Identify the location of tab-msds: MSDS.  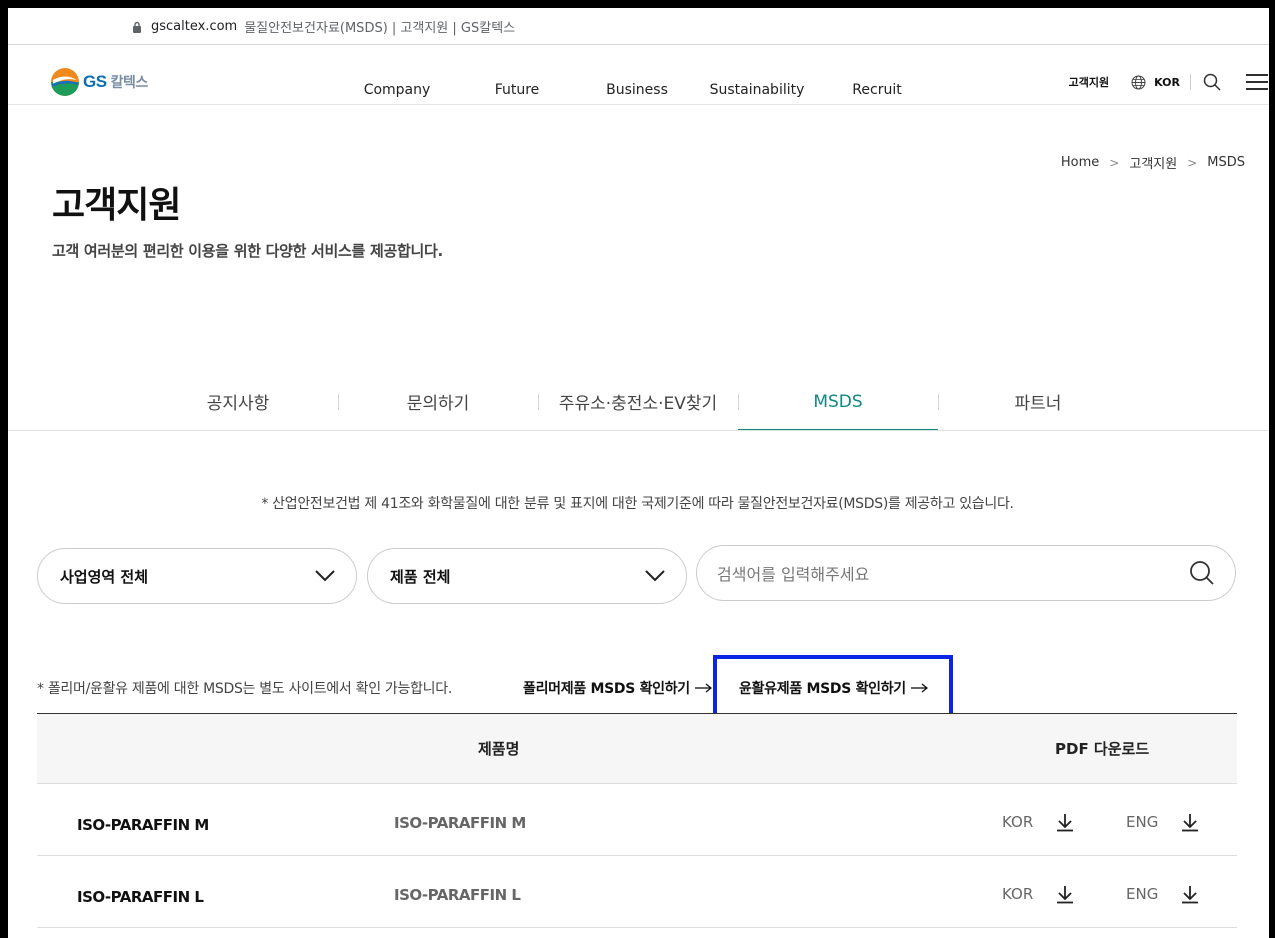
(838, 402).